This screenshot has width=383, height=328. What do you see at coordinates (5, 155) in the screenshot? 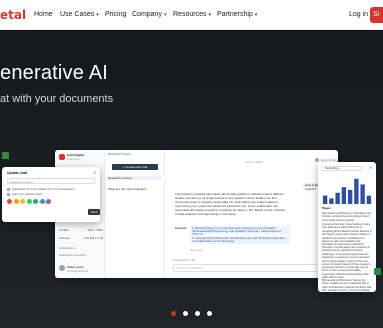
I see `side-tab-left` at bounding box center [5, 155].